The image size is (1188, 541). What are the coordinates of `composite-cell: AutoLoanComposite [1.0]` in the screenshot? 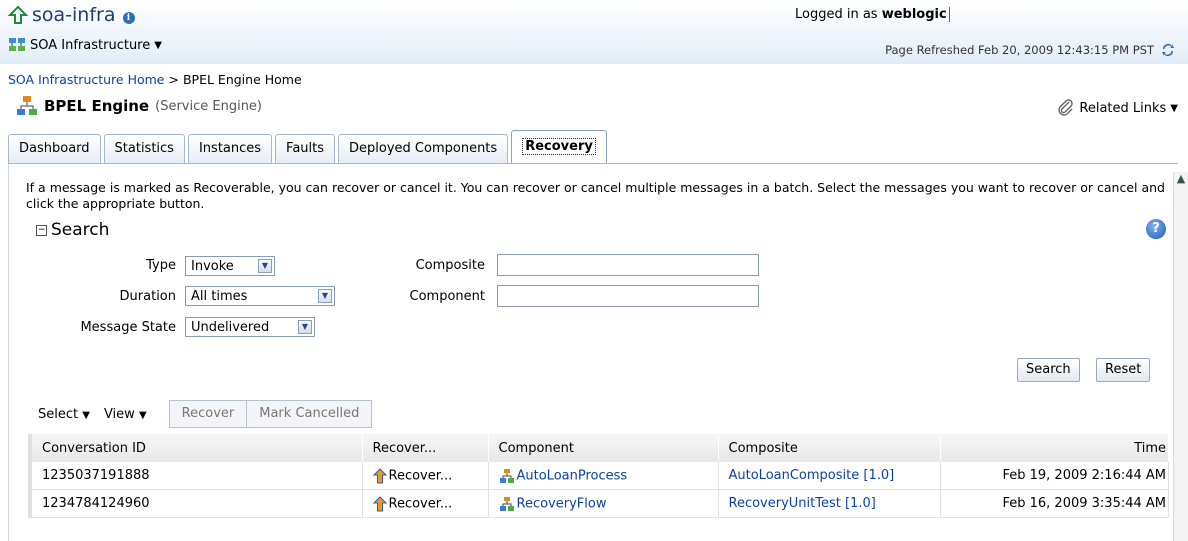 It's located at (829, 476).